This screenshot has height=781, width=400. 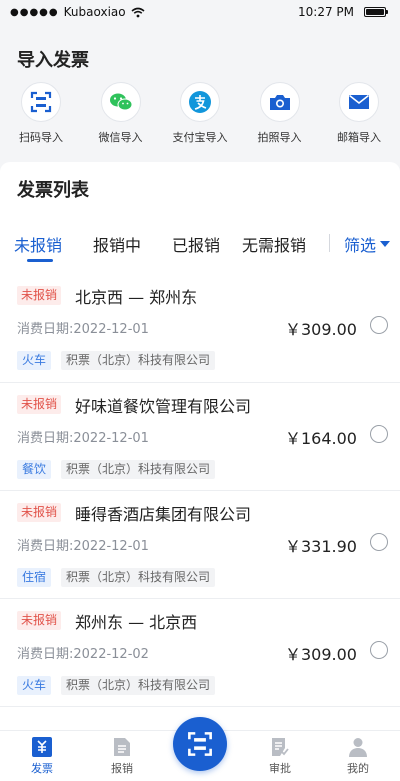 I want to click on alipay-icon, so click(x=200, y=102).